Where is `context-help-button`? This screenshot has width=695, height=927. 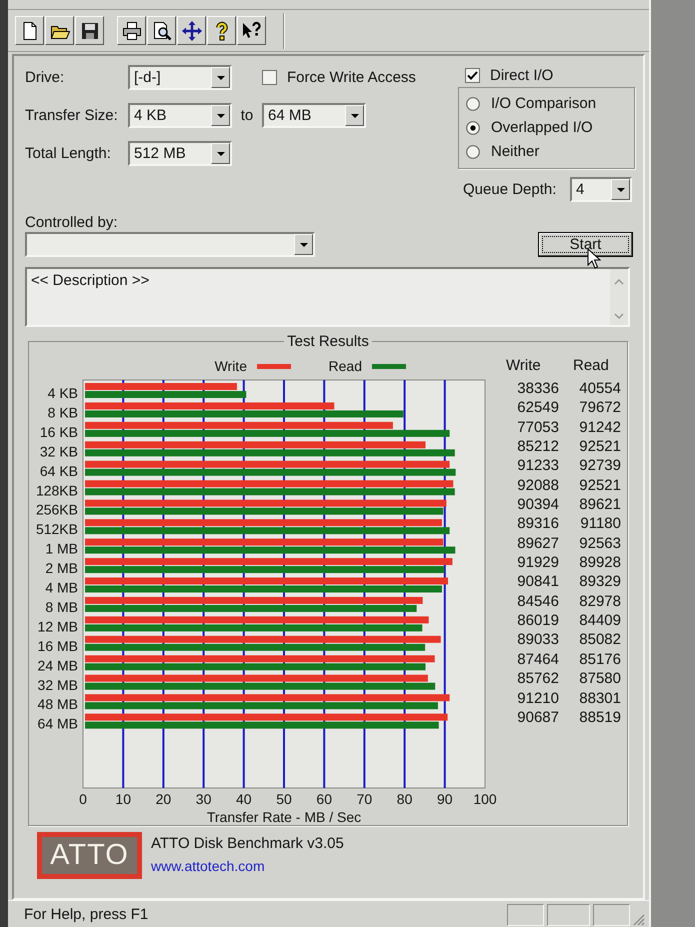
context-help-button is located at coordinates (251, 30).